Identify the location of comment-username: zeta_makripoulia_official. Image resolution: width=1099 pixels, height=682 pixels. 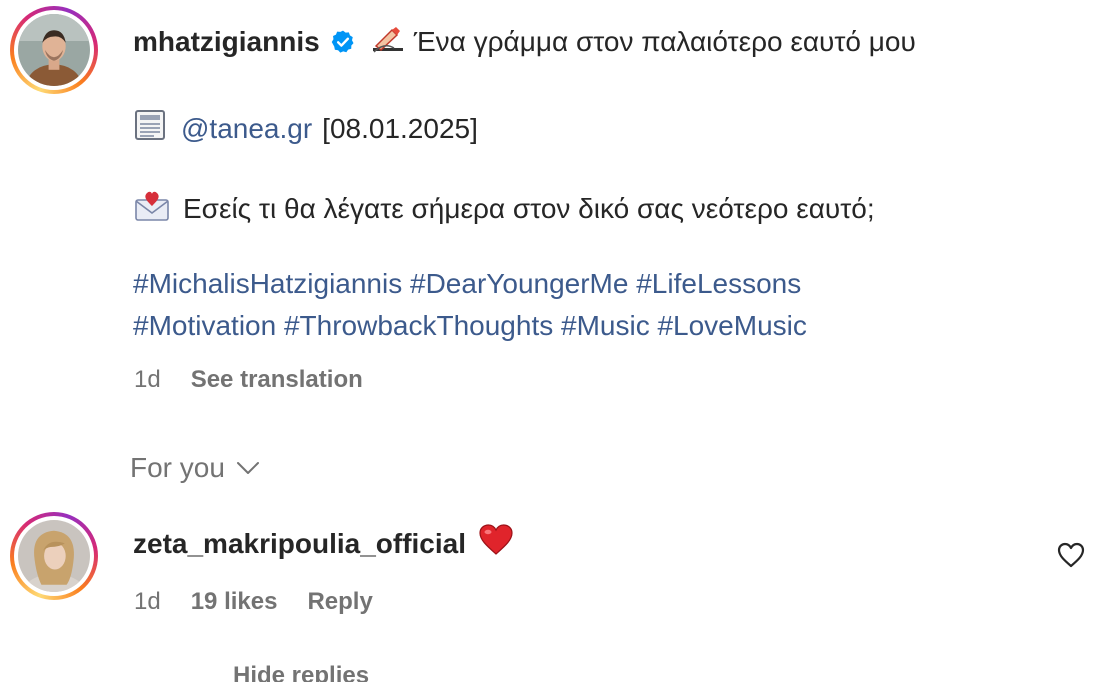
(299, 544).